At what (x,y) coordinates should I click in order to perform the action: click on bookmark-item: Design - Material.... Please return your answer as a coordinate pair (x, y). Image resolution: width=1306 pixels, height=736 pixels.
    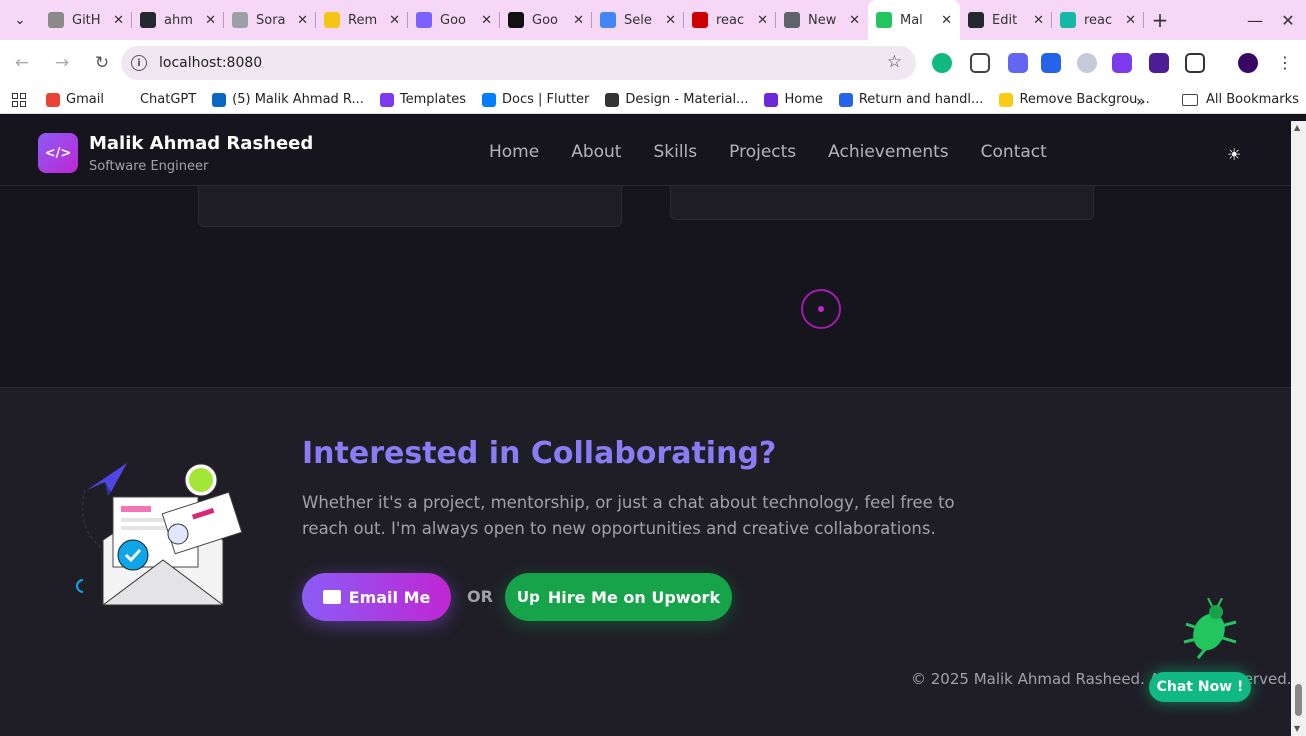
    Looking at the image, I should click on (676, 99).